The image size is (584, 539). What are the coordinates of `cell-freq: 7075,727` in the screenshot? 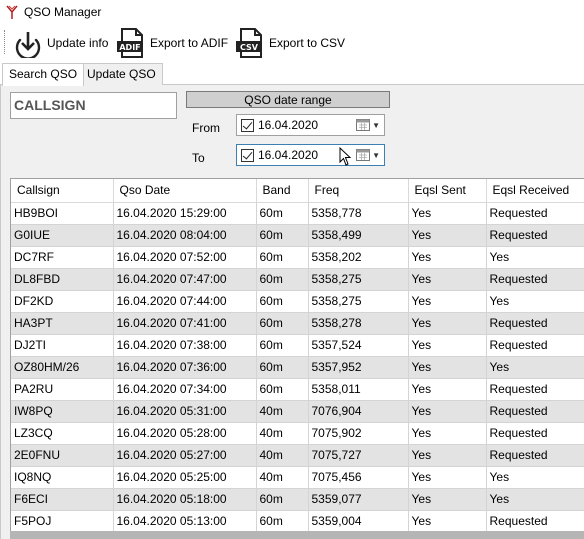 It's located at (358, 455).